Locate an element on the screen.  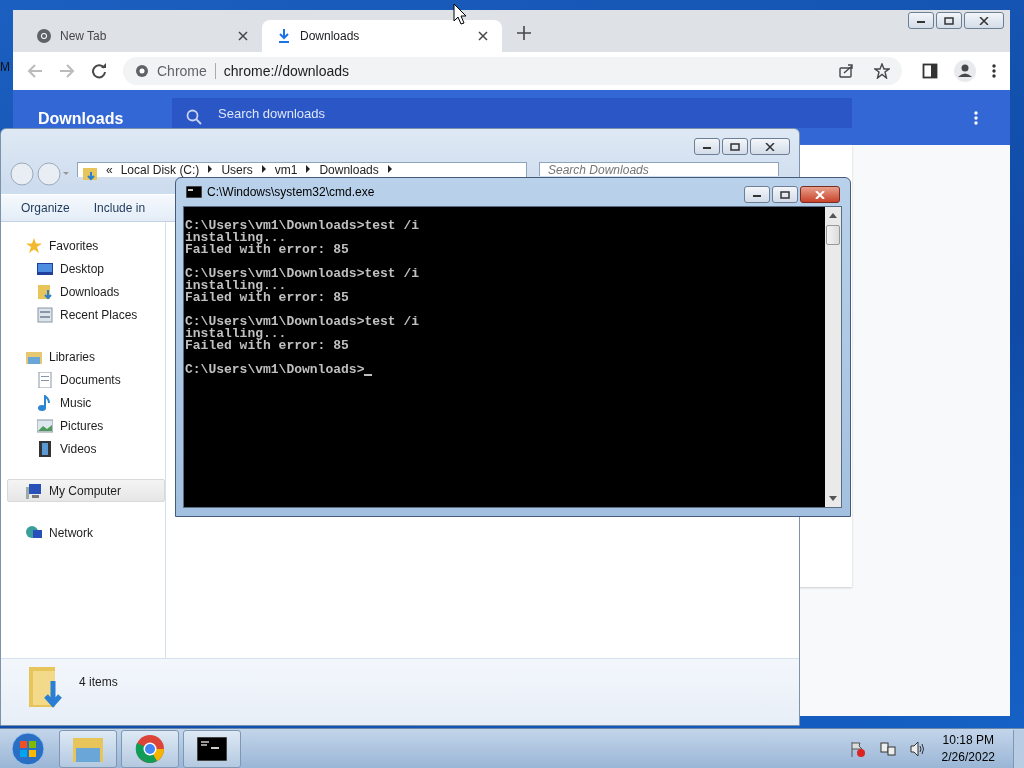
more-icon is located at coordinates (976, 118).